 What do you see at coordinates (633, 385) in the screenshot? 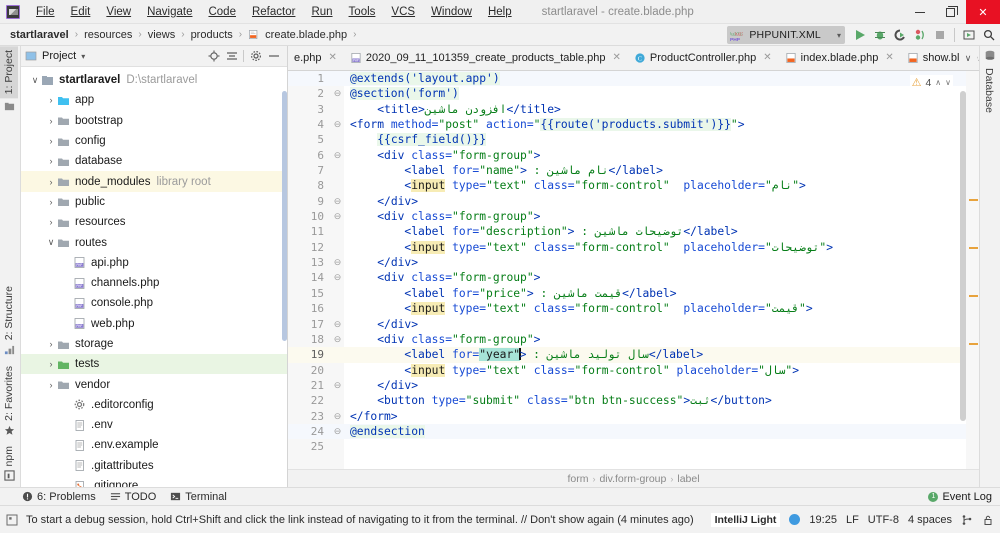
I see `code-line: 21 ⊖ </div>` at bounding box center [633, 385].